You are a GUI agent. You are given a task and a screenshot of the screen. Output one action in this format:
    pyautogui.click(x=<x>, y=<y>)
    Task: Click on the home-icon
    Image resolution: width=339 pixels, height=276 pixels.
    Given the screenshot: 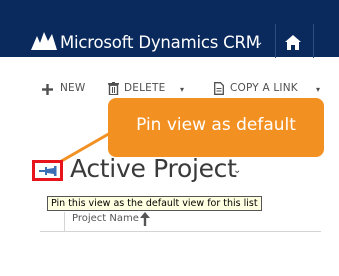 What is the action you would take?
    pyautogui.click(x=293, y=42)
    